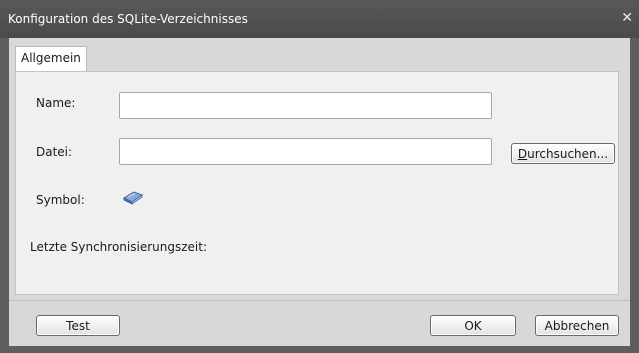  What do you see at coordinates (54, 152) in the screenshot?
I see `file-label: Datei:` at bounding box center [54, 152].